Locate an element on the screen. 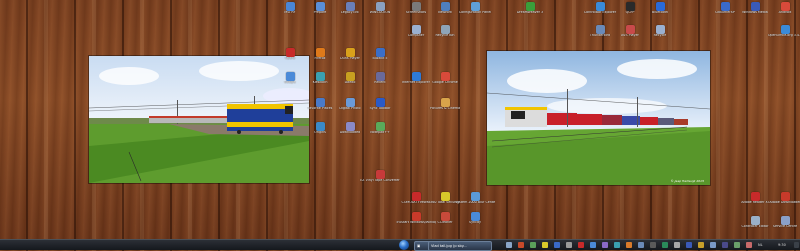 This screenshot has height=251, width=800. shortcut-label: Syncdy is located at coordinates (475, 222).